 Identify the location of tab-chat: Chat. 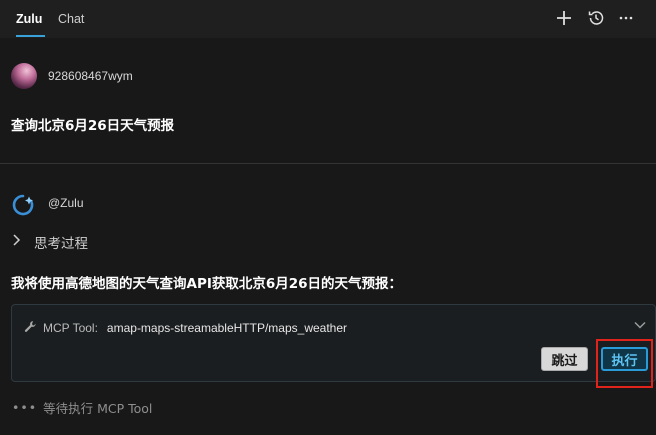
(71, 19).